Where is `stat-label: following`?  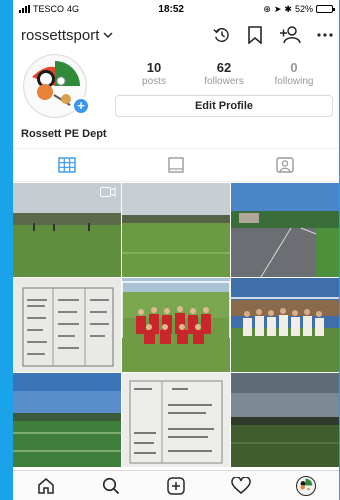 stat-label: following is located at coordinates (294, 81).